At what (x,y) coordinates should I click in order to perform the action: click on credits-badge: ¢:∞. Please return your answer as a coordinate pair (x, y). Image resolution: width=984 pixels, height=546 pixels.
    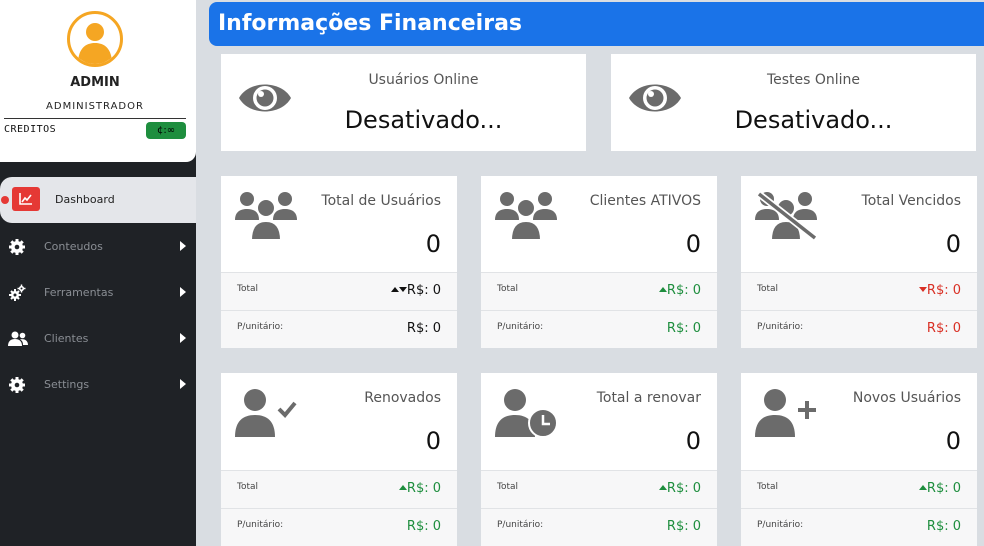
    Looking at the image, I should click on (166, 130).